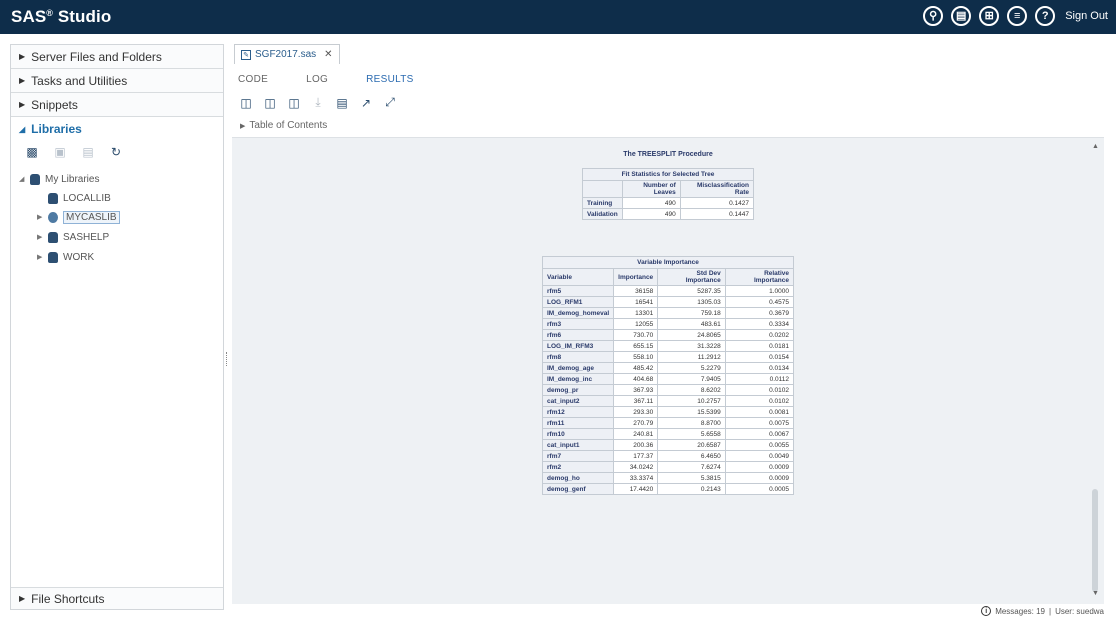 This screenshot has width=1116, height=621. What do you see at coordinates (246, 54) in the screenshot?
I see `program-file-icon: ✎` at bounding box center [246, 54].